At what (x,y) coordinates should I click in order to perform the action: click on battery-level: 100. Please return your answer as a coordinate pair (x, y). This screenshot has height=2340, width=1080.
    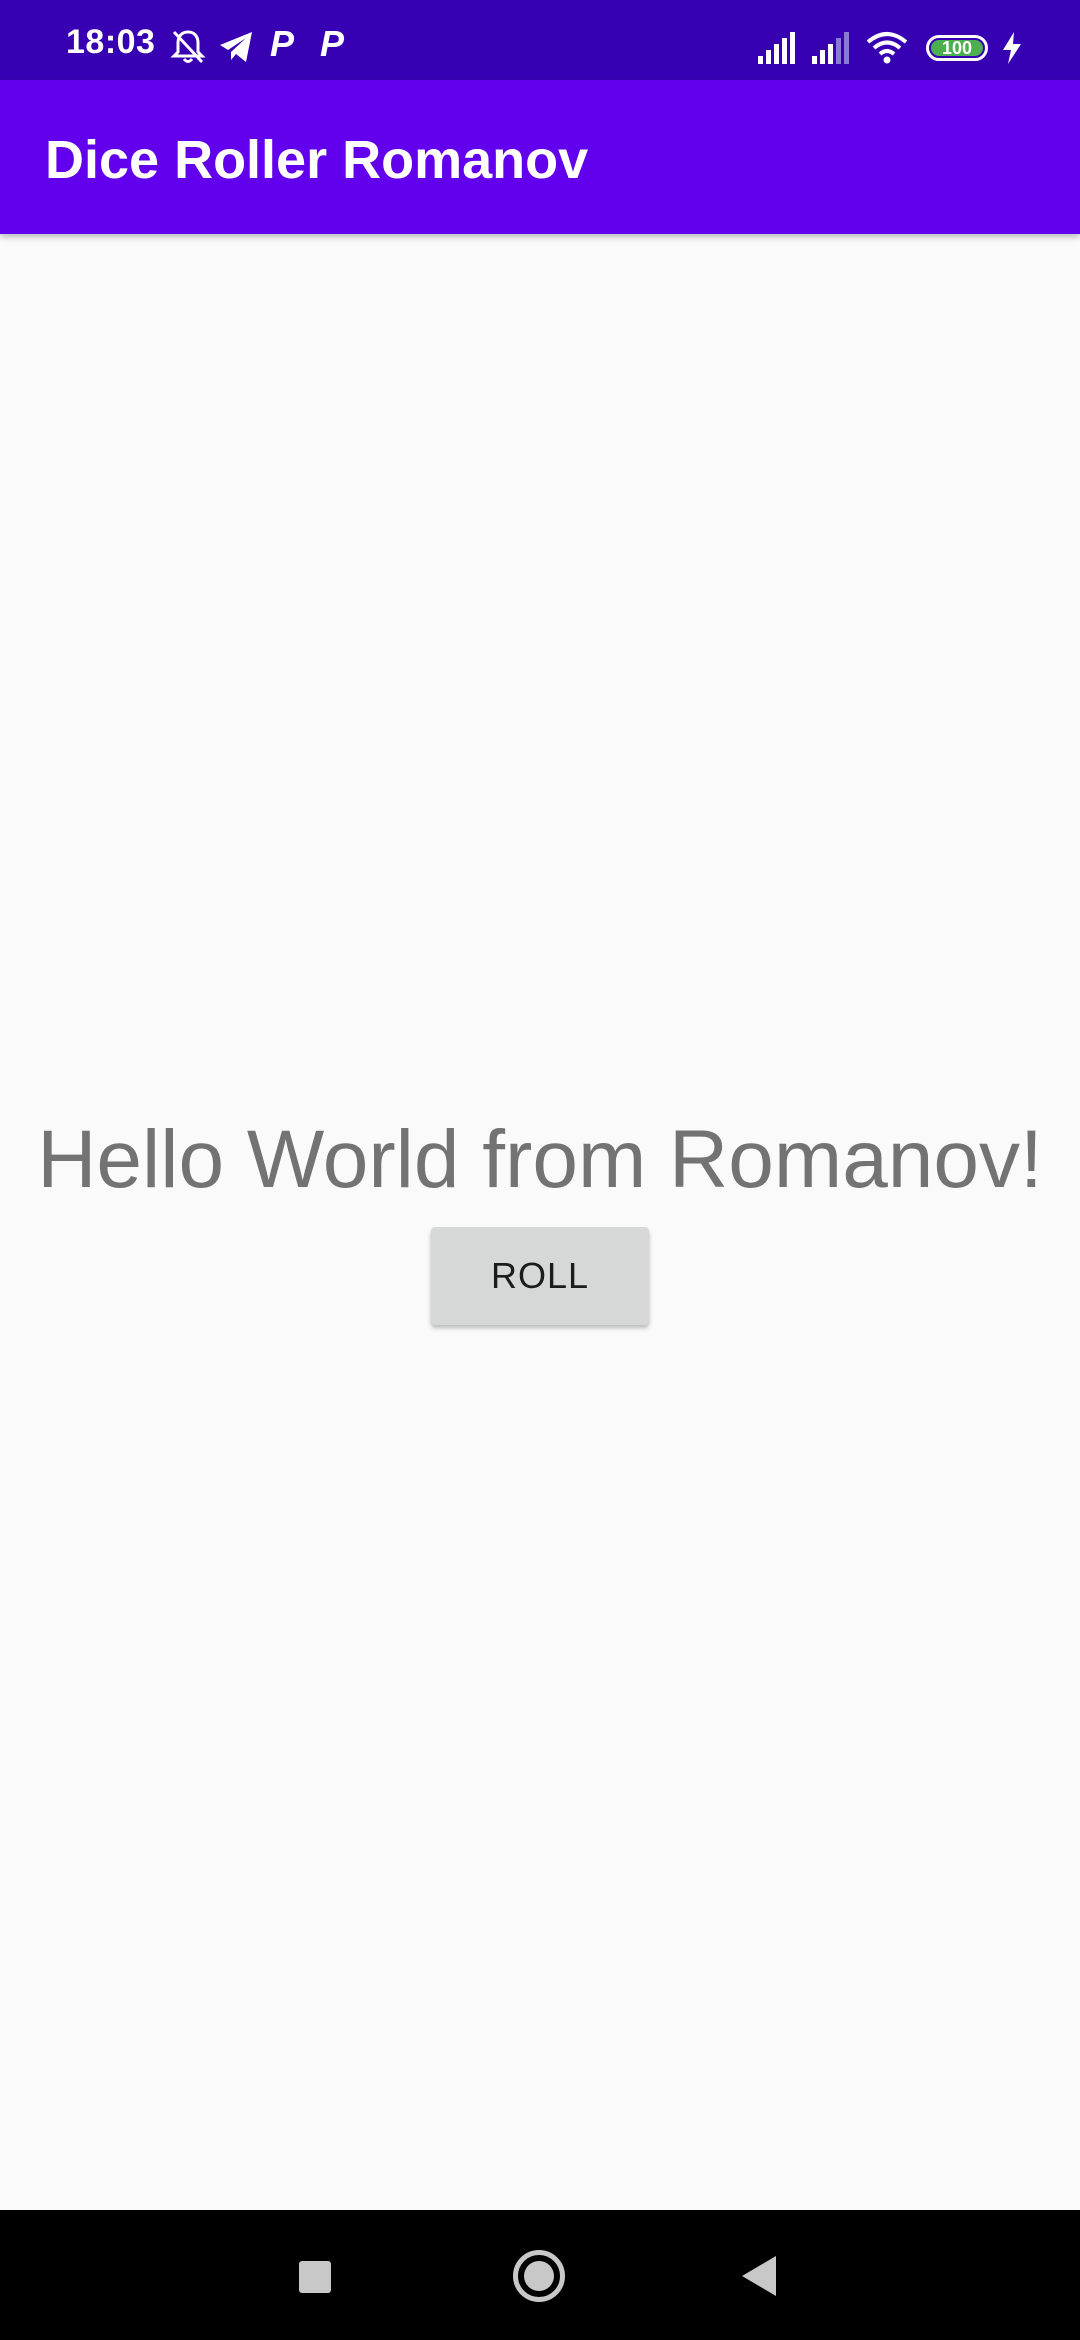
    Looking at the image, I should click on (957, 48).